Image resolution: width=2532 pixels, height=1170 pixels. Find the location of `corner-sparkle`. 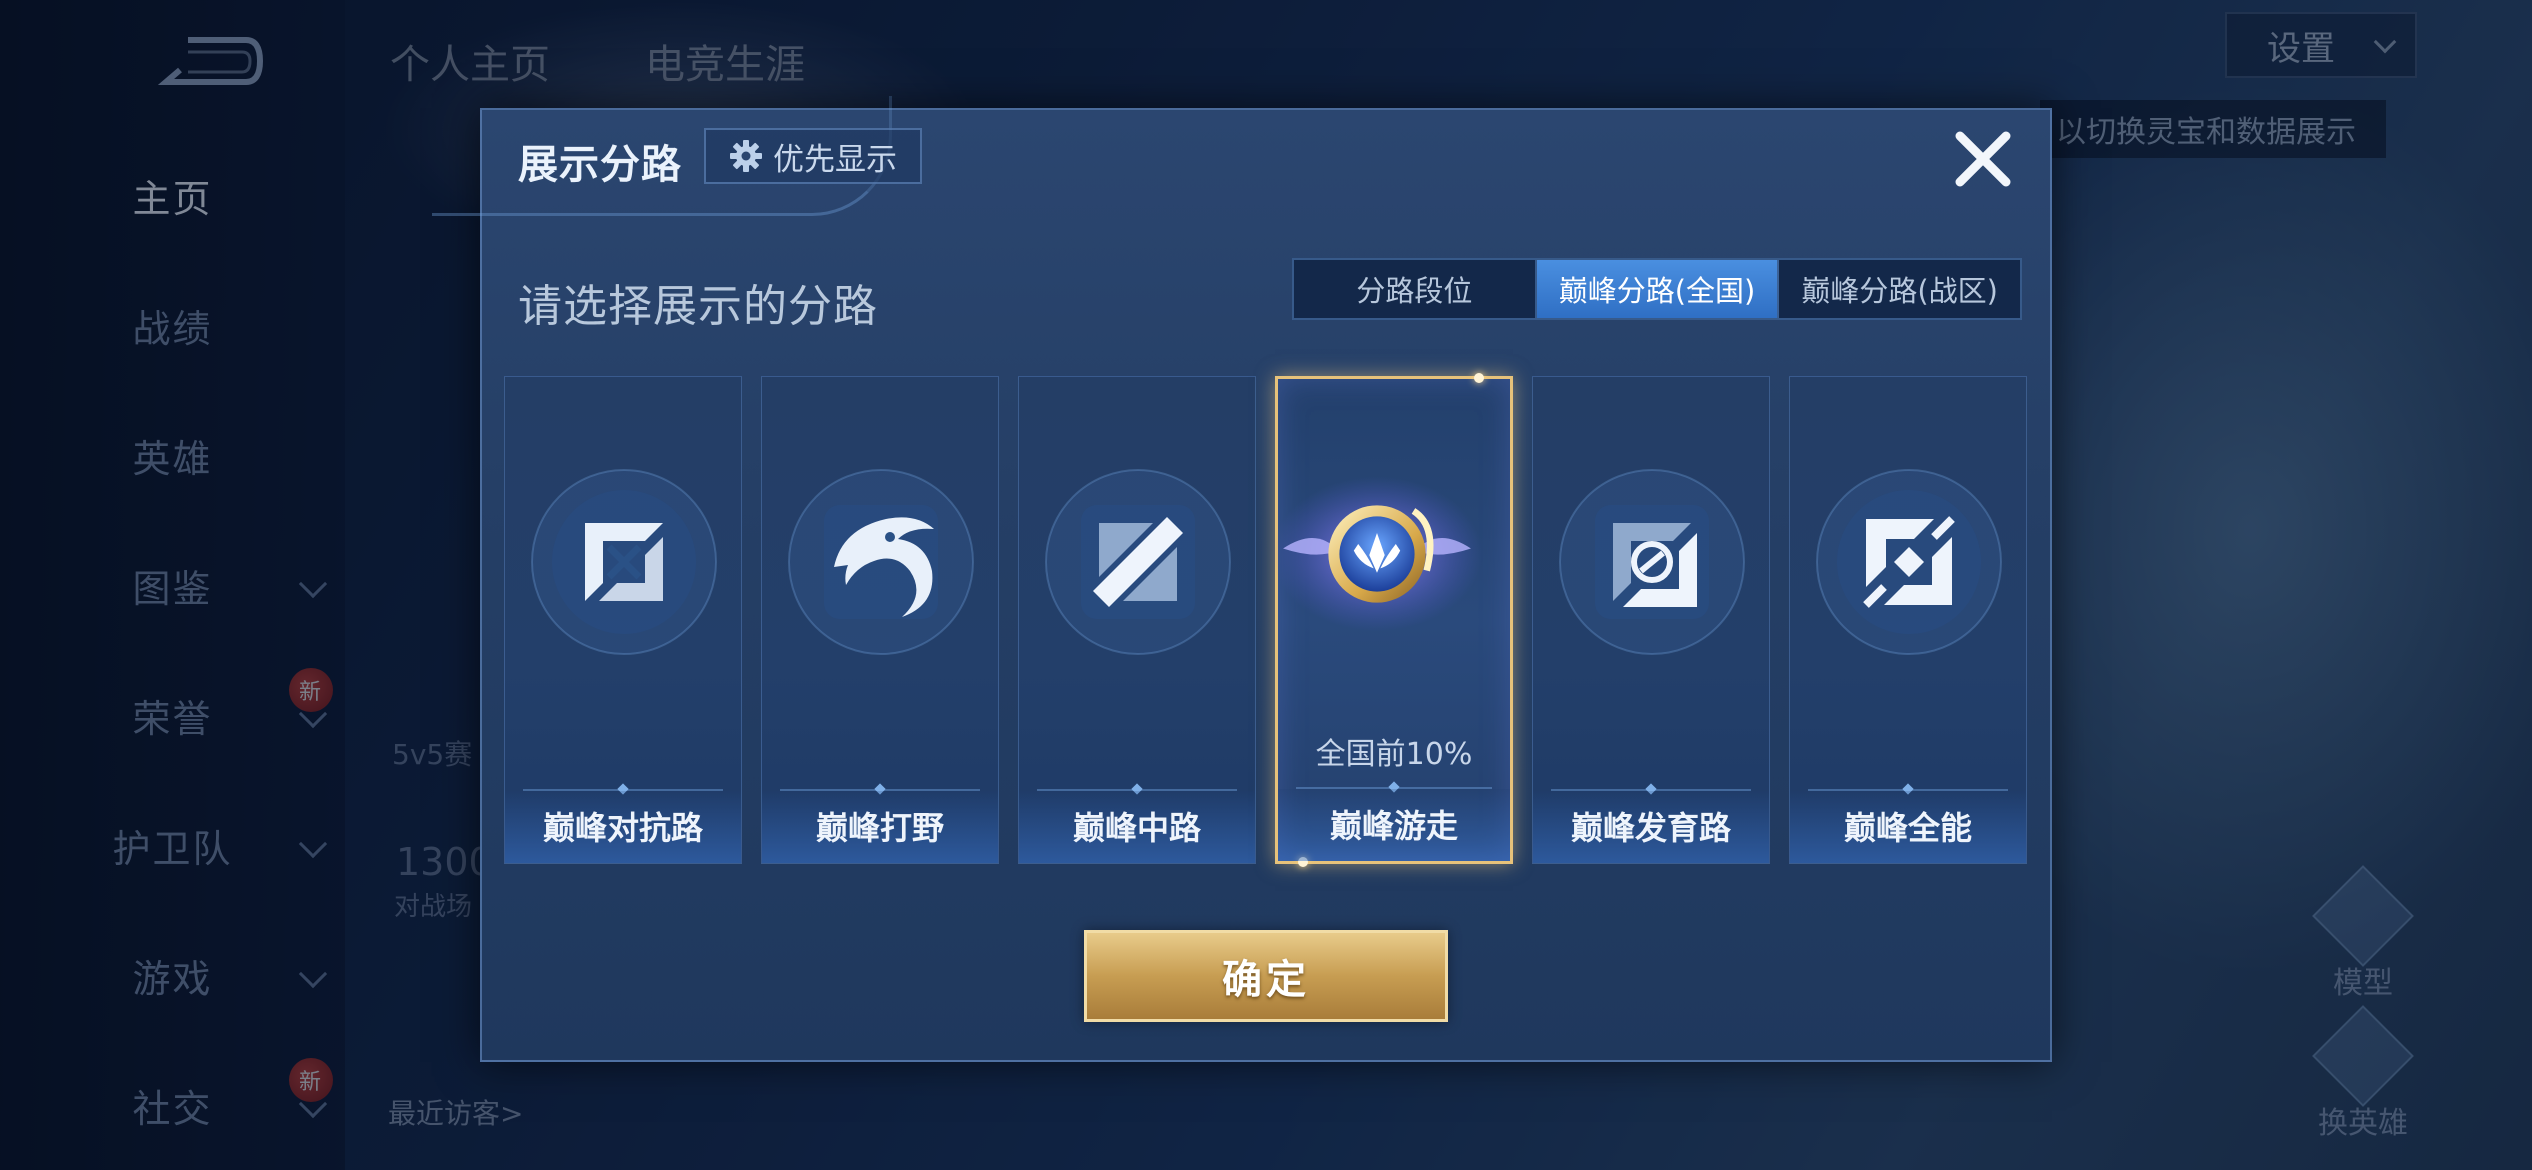

corner-sparkle is located at coordinates (1479, 378).